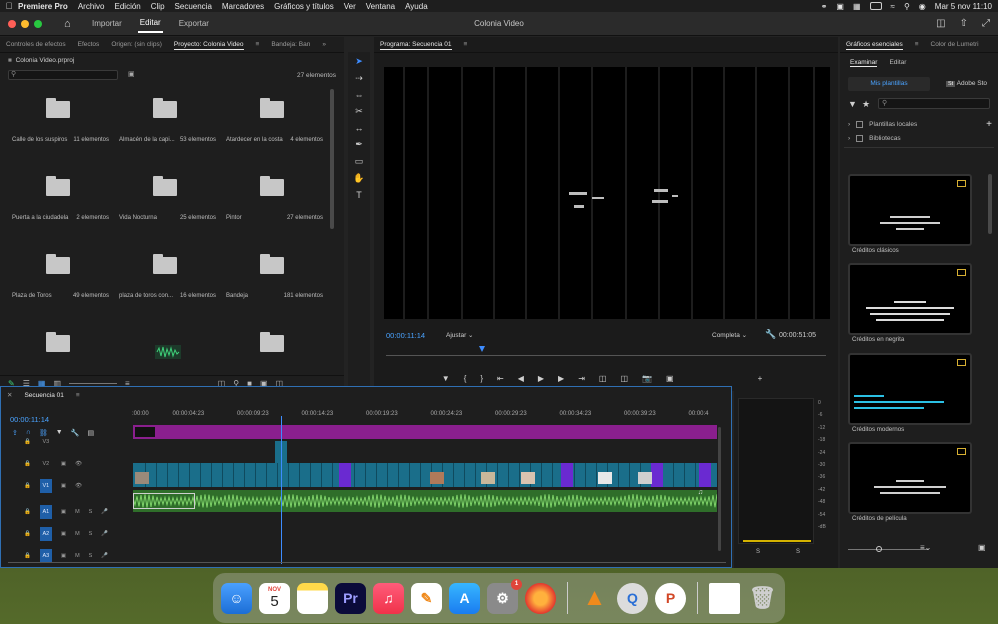 The width and height of the screenshot is (998, 624). Describe the element at coordinates (304, 6) in the screenshot. I see `menu-graficos: Gráficos y títulos` at that location.